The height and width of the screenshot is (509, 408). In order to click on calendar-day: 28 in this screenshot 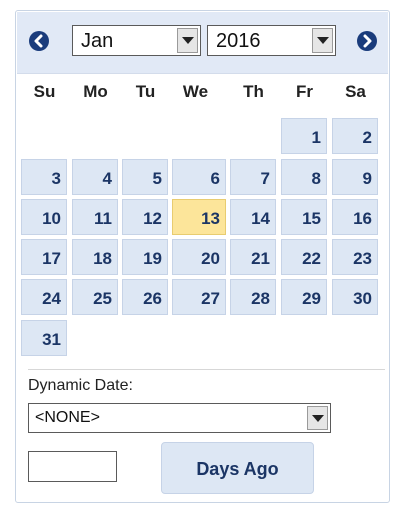, I will do `click(253, 297)`.